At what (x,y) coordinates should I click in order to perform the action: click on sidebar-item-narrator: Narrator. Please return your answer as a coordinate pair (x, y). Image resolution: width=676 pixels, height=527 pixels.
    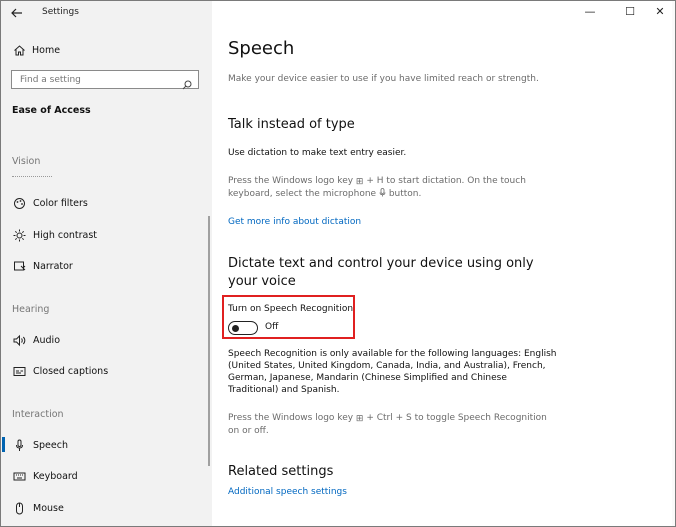
    Looking at the image, I should click on (42, 266).